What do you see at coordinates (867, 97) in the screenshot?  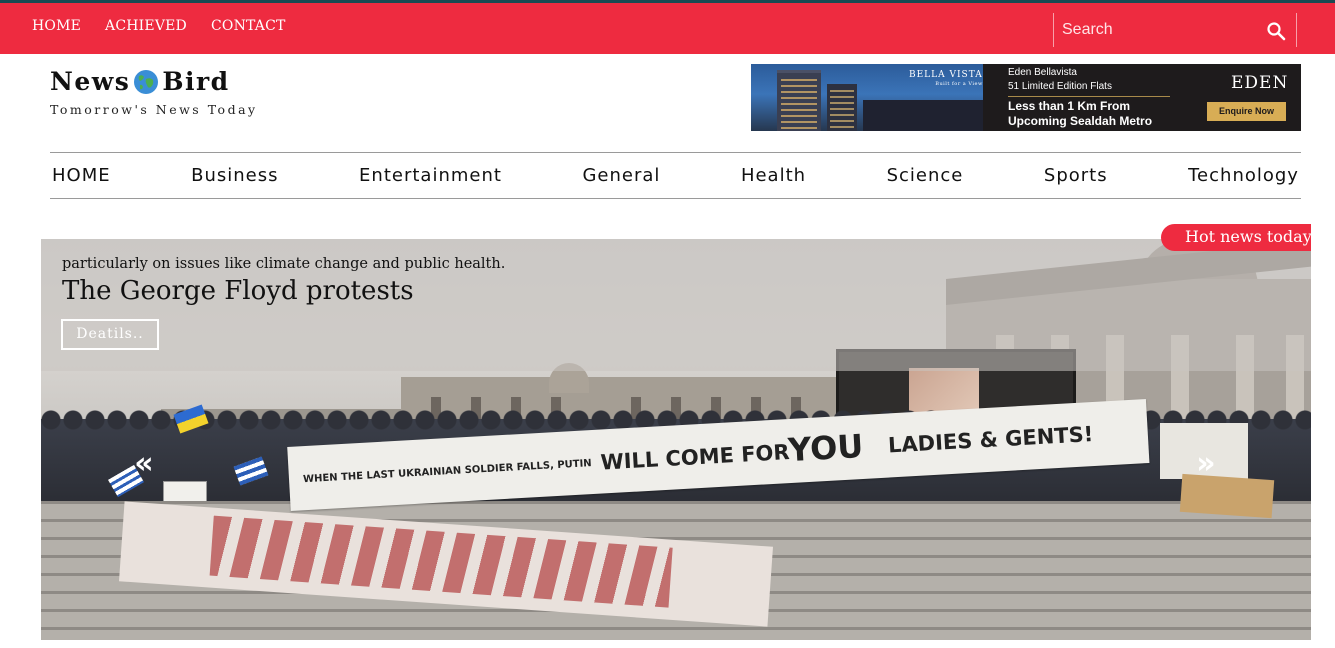 I see `ad-photo: BELLA VISTA Built for a View` at bounding box center [867, 97].